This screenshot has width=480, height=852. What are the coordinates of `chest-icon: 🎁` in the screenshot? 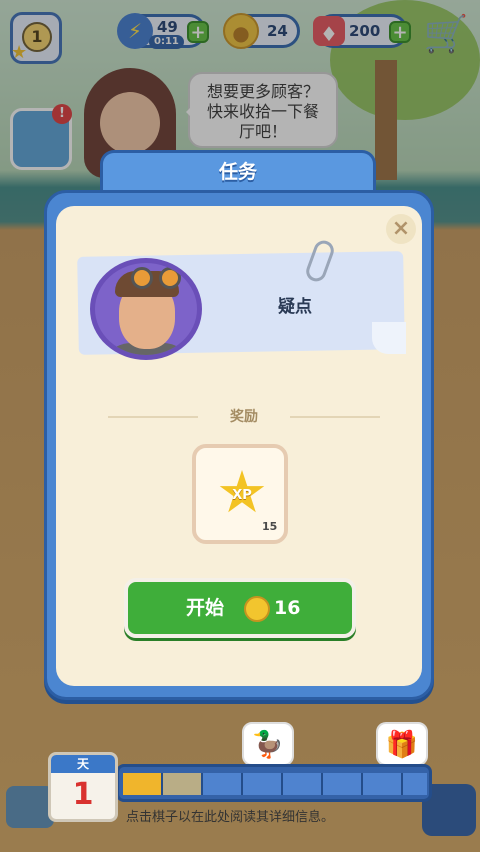 It's located at (402, 744).